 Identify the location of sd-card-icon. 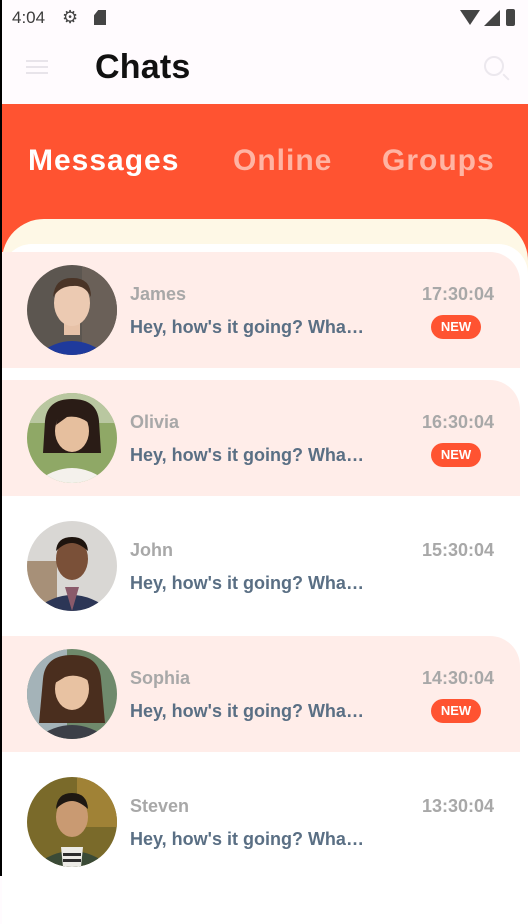
(100, 17).